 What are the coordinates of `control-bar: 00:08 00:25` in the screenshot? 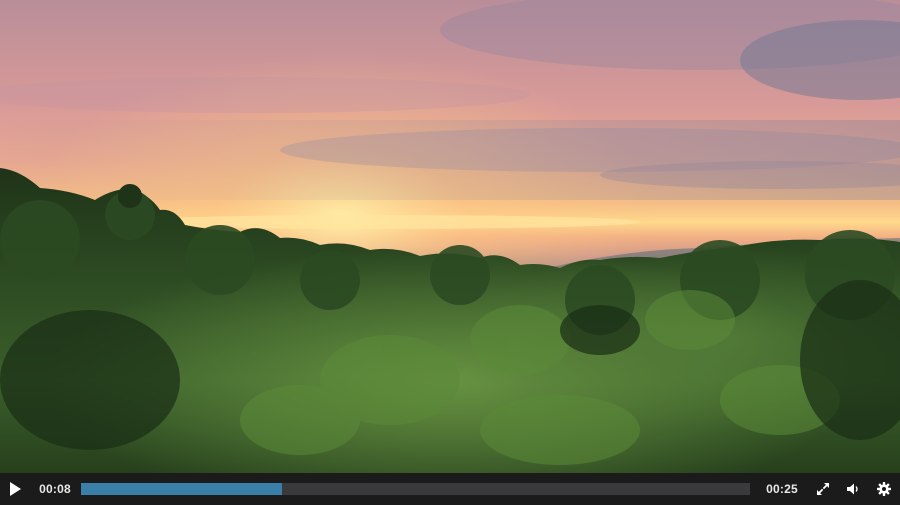 It's located at (450, 489).